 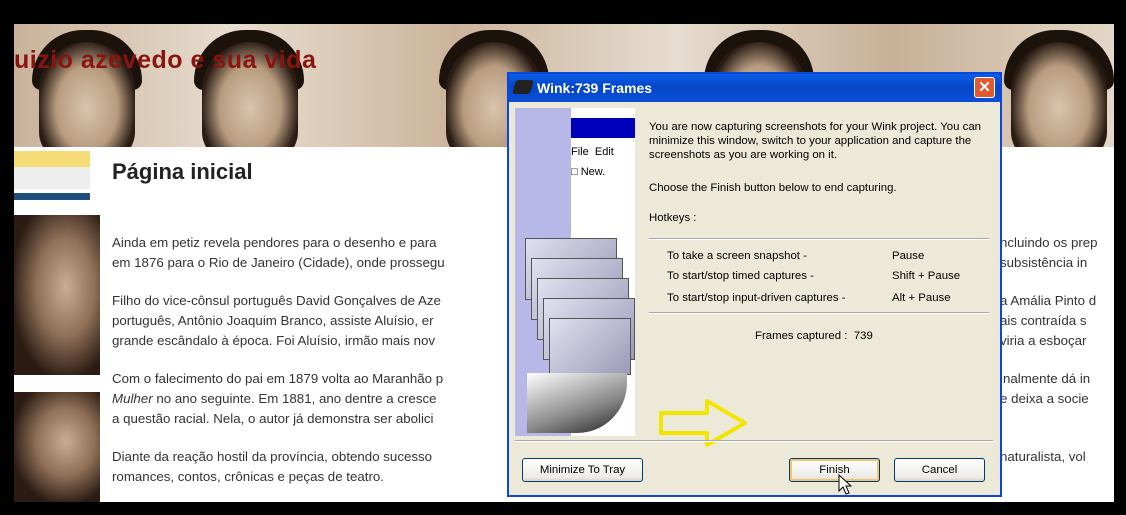 I want to click on illustration-menu: File Edit, so click(x=592, y=152).